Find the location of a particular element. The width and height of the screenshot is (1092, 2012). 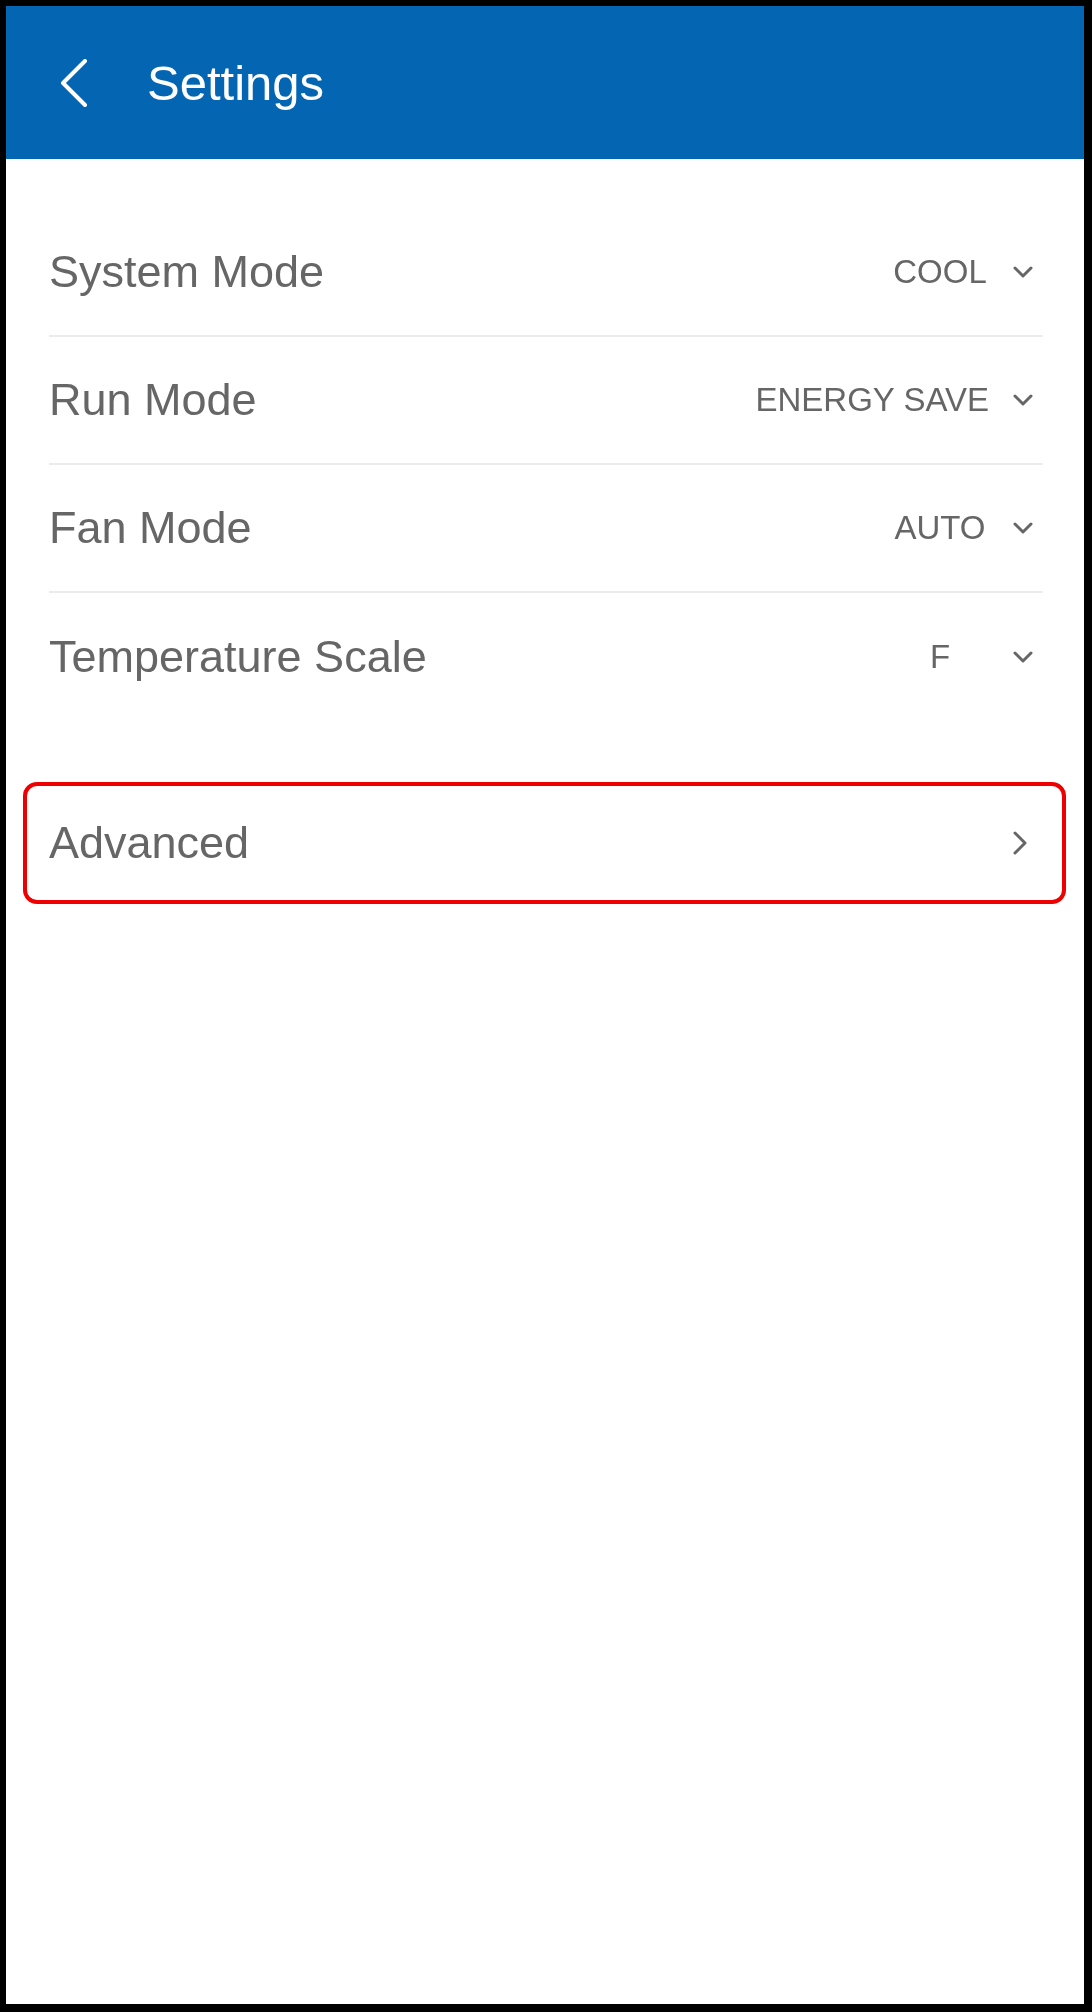

mode-dropdown: COOL is located at coordinates (962, 272).